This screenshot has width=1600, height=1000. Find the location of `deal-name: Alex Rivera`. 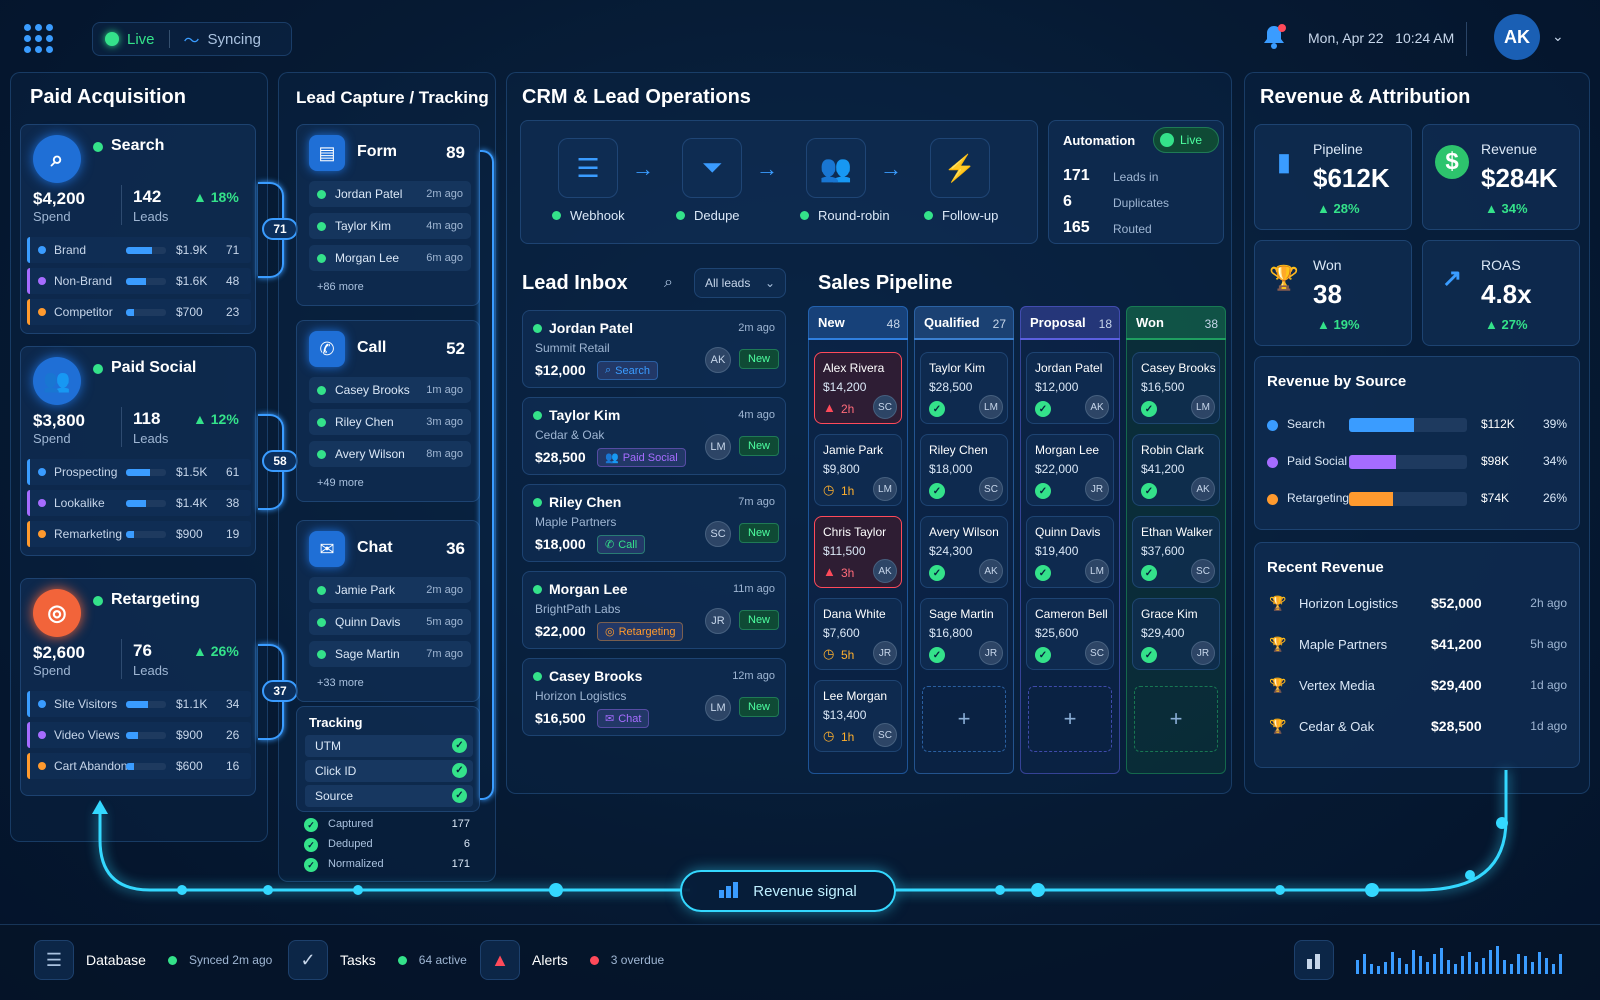

deal-name: Alex Rivera is located at coordinates (854, 368).